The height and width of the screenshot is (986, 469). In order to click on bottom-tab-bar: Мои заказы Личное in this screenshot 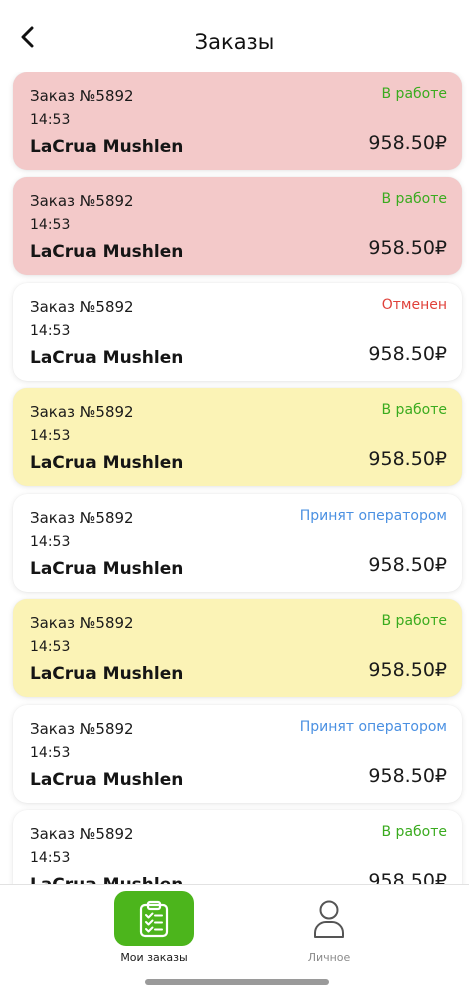, I will do `click(234, 935)`.